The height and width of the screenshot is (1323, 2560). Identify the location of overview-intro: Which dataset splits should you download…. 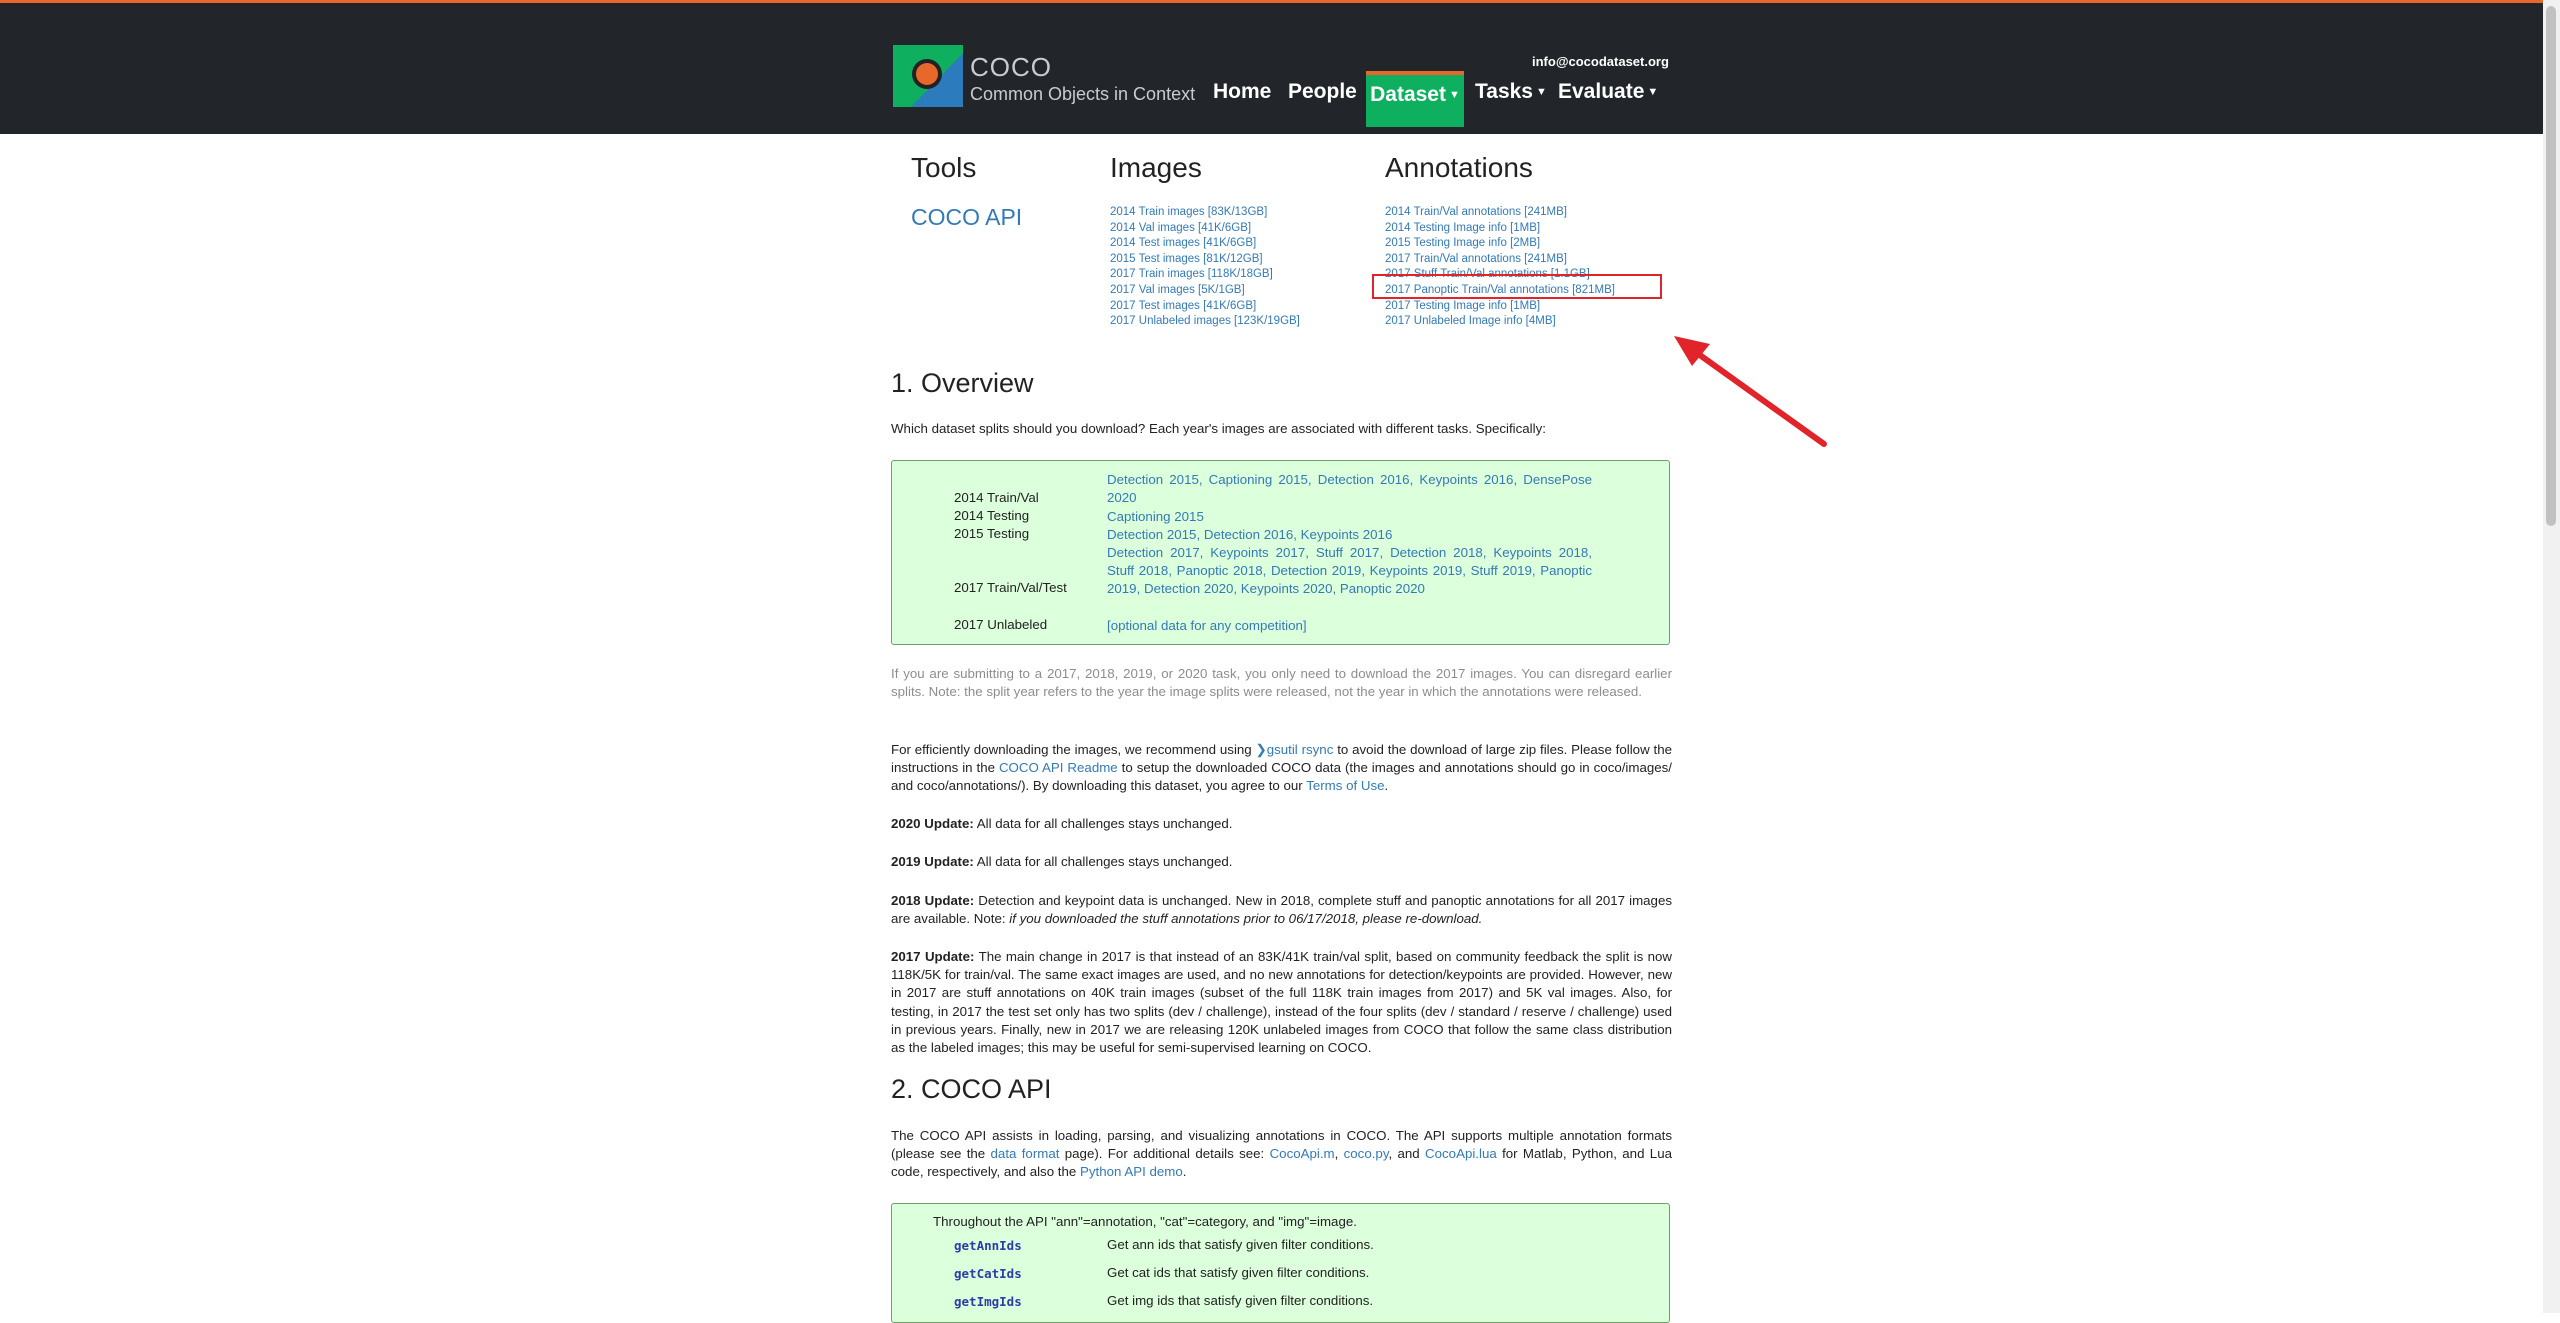
(1218, 428).